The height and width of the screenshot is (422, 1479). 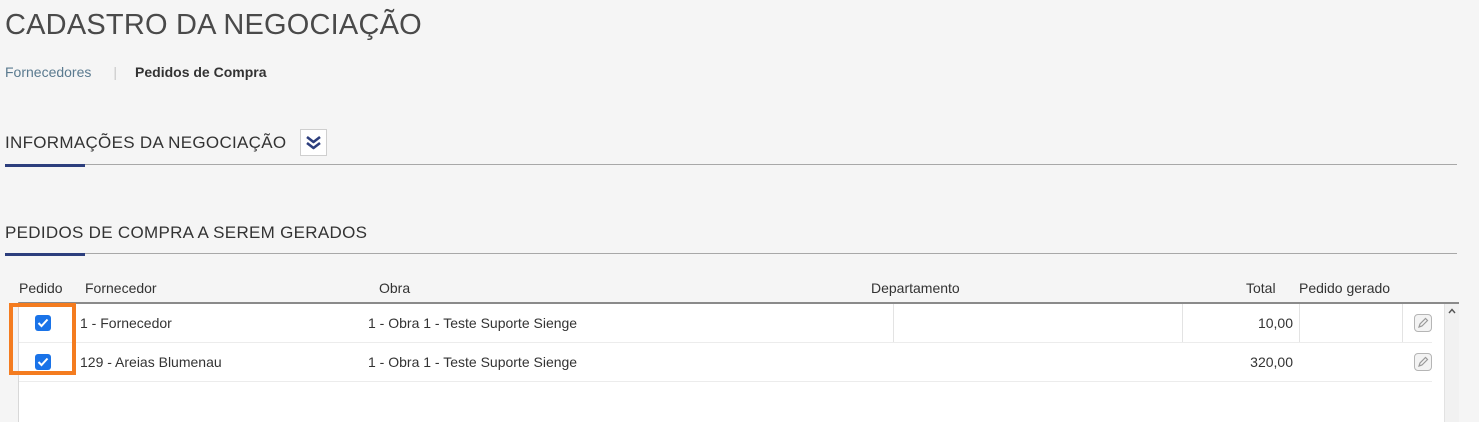 What do you see at coordinates (915, 288) in the screenshot?
I see `col-header-departamento: Departamento` at bounding box center [915, 288].